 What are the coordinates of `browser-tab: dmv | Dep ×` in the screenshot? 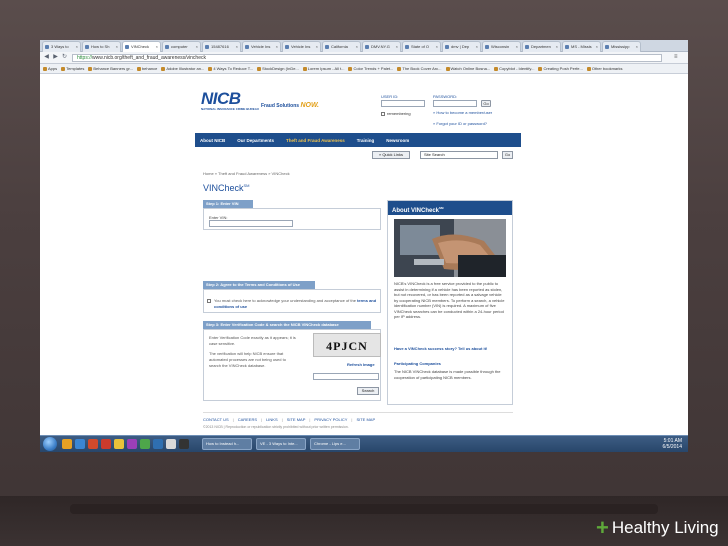 It's located at (461, 46).